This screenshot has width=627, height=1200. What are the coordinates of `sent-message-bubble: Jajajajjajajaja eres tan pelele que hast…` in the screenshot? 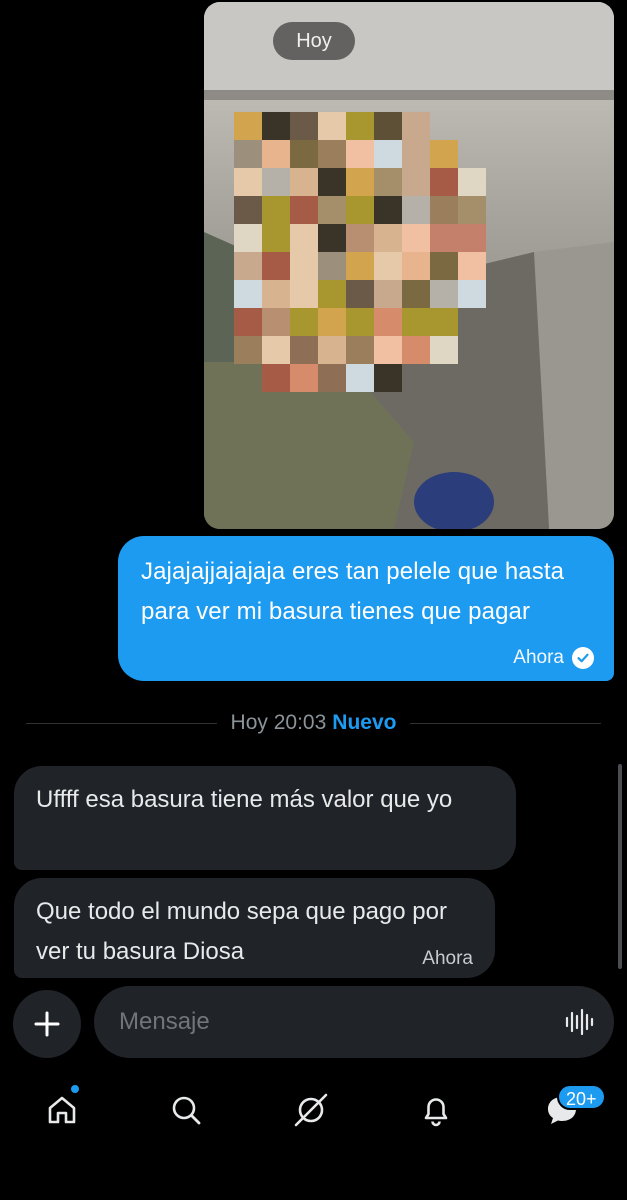 It's located at (366, 608).